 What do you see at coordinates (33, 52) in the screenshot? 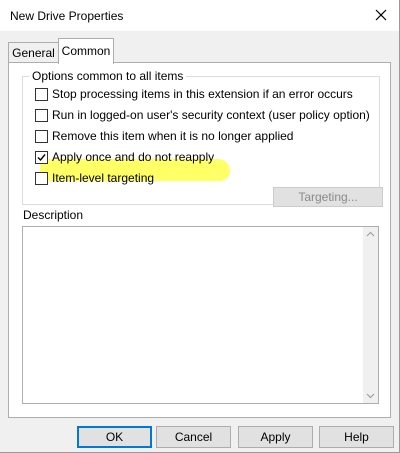
I see `tab-general: General` at bounding box center [33, 52].